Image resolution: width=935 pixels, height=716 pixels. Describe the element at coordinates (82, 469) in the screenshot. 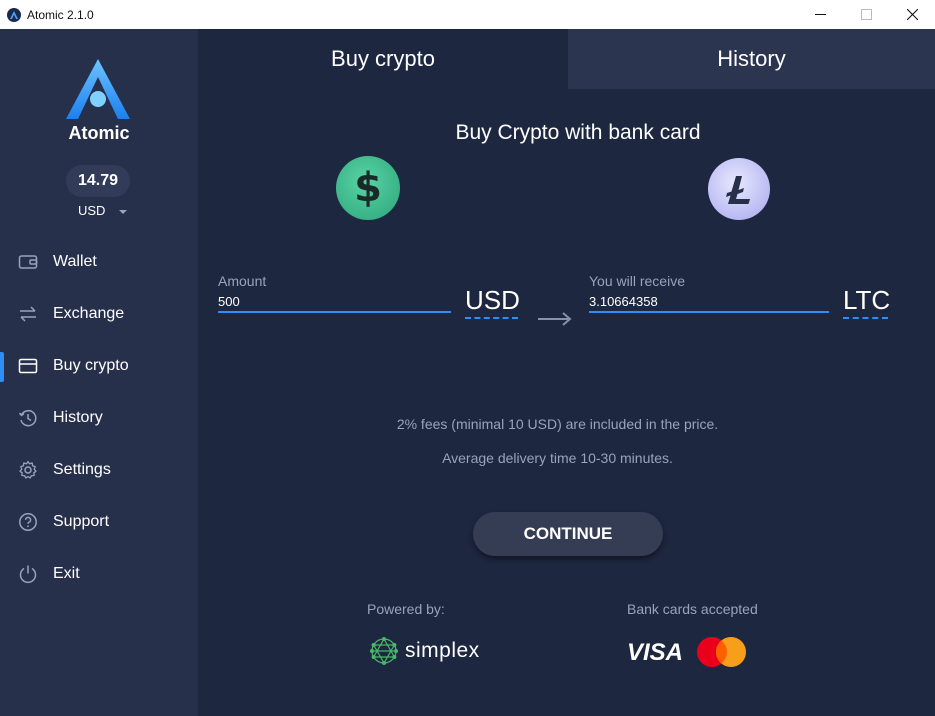

I see `sidebar-item-label: Settings` at that location.